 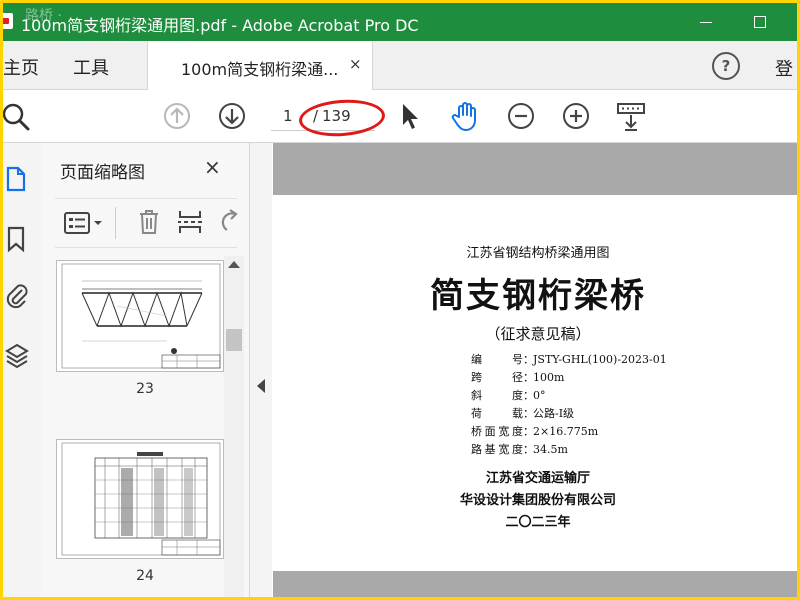 What do you see at coordinates (220, 25) in the screenshot?
I see `window-title: 100m简支钢桁梁通用图.pdf - Adobe Acrobat Pro DC` at bounding box center [220, 25].